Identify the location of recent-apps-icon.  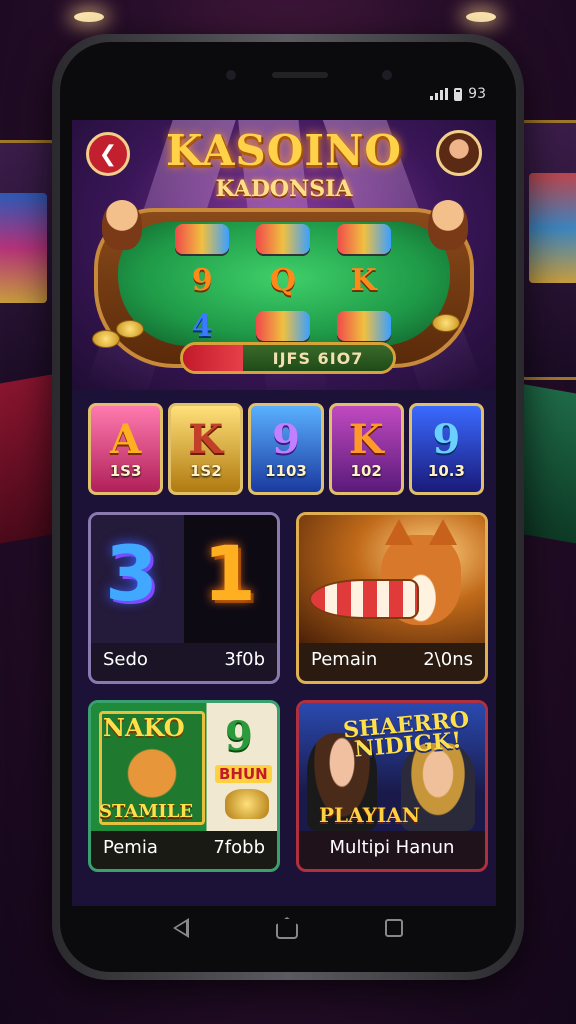
(393, 928).